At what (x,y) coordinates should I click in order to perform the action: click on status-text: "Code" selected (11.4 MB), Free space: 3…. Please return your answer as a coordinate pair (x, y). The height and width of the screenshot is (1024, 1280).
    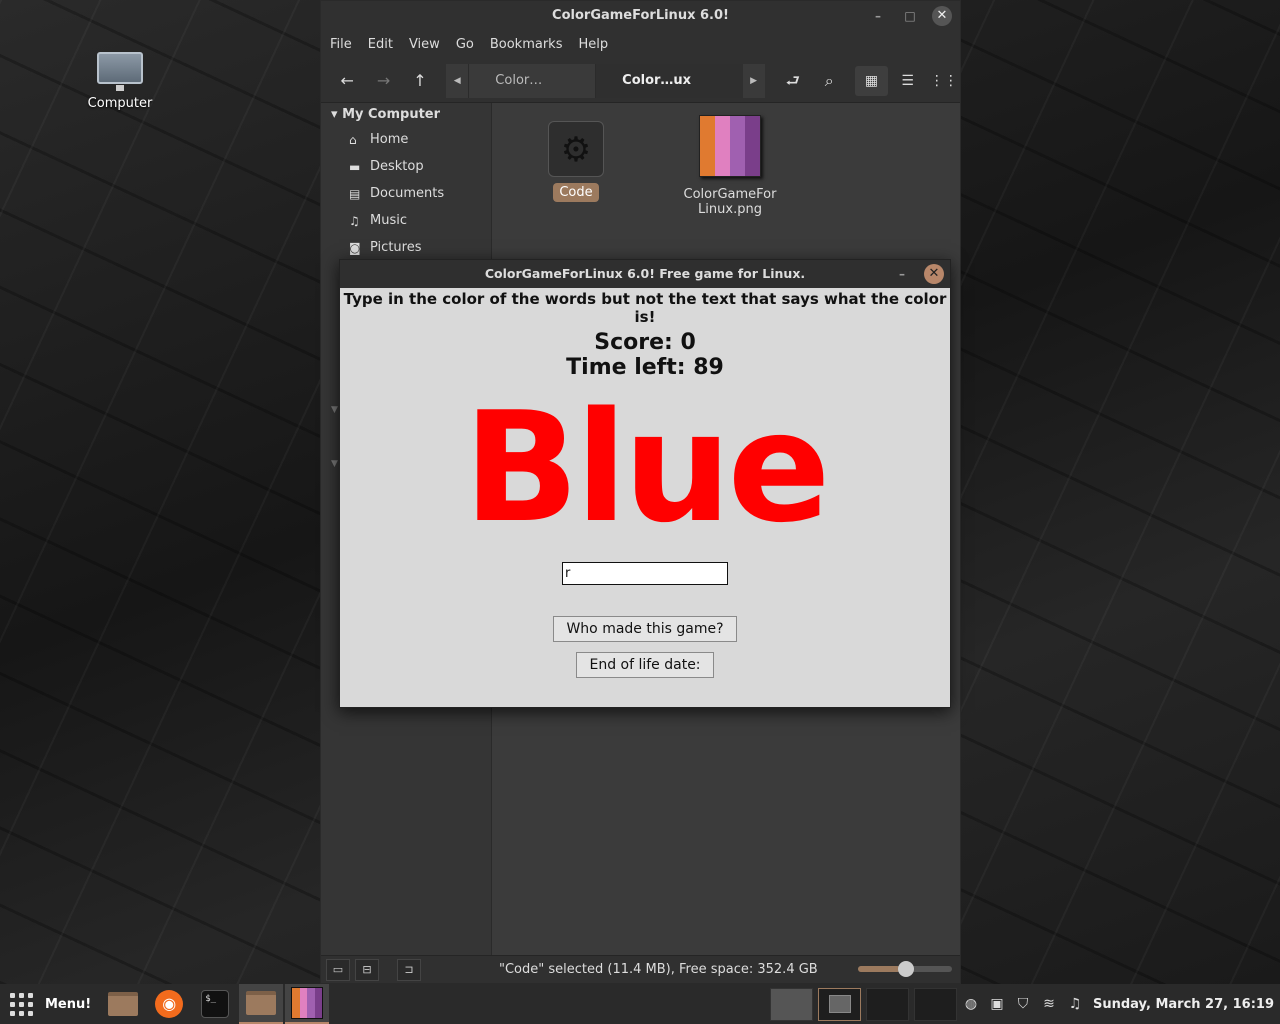
    Looking at the image, I should click on (658, 969).